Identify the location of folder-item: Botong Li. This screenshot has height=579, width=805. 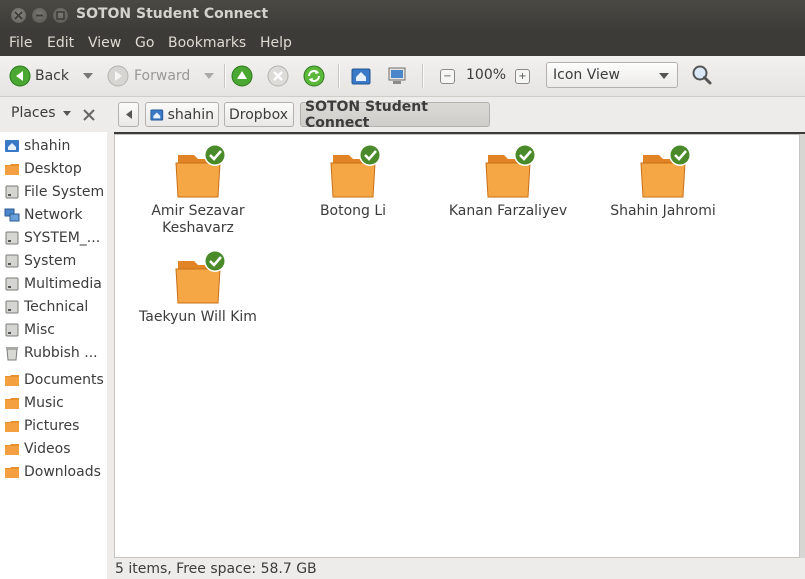
(353, 180).